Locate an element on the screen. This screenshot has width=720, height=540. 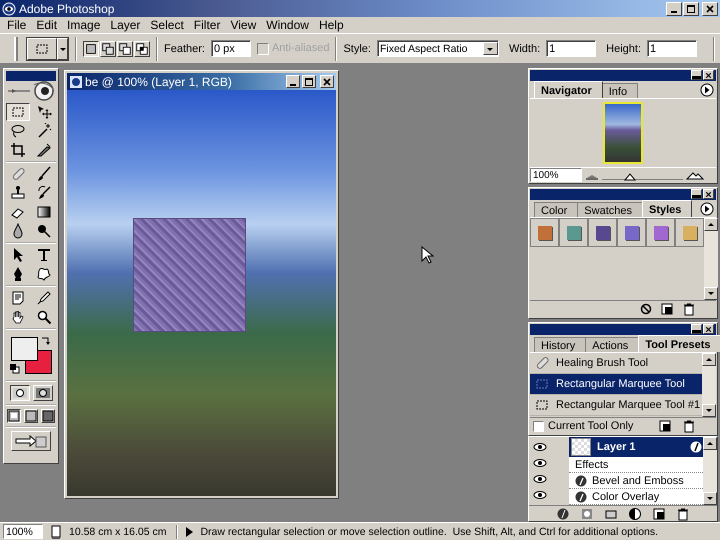
status-hint: Draw rectangular selection or move selection outline. Use Shift, Alt, and Ctrl for additional options. is located at coordinates (429, 532).